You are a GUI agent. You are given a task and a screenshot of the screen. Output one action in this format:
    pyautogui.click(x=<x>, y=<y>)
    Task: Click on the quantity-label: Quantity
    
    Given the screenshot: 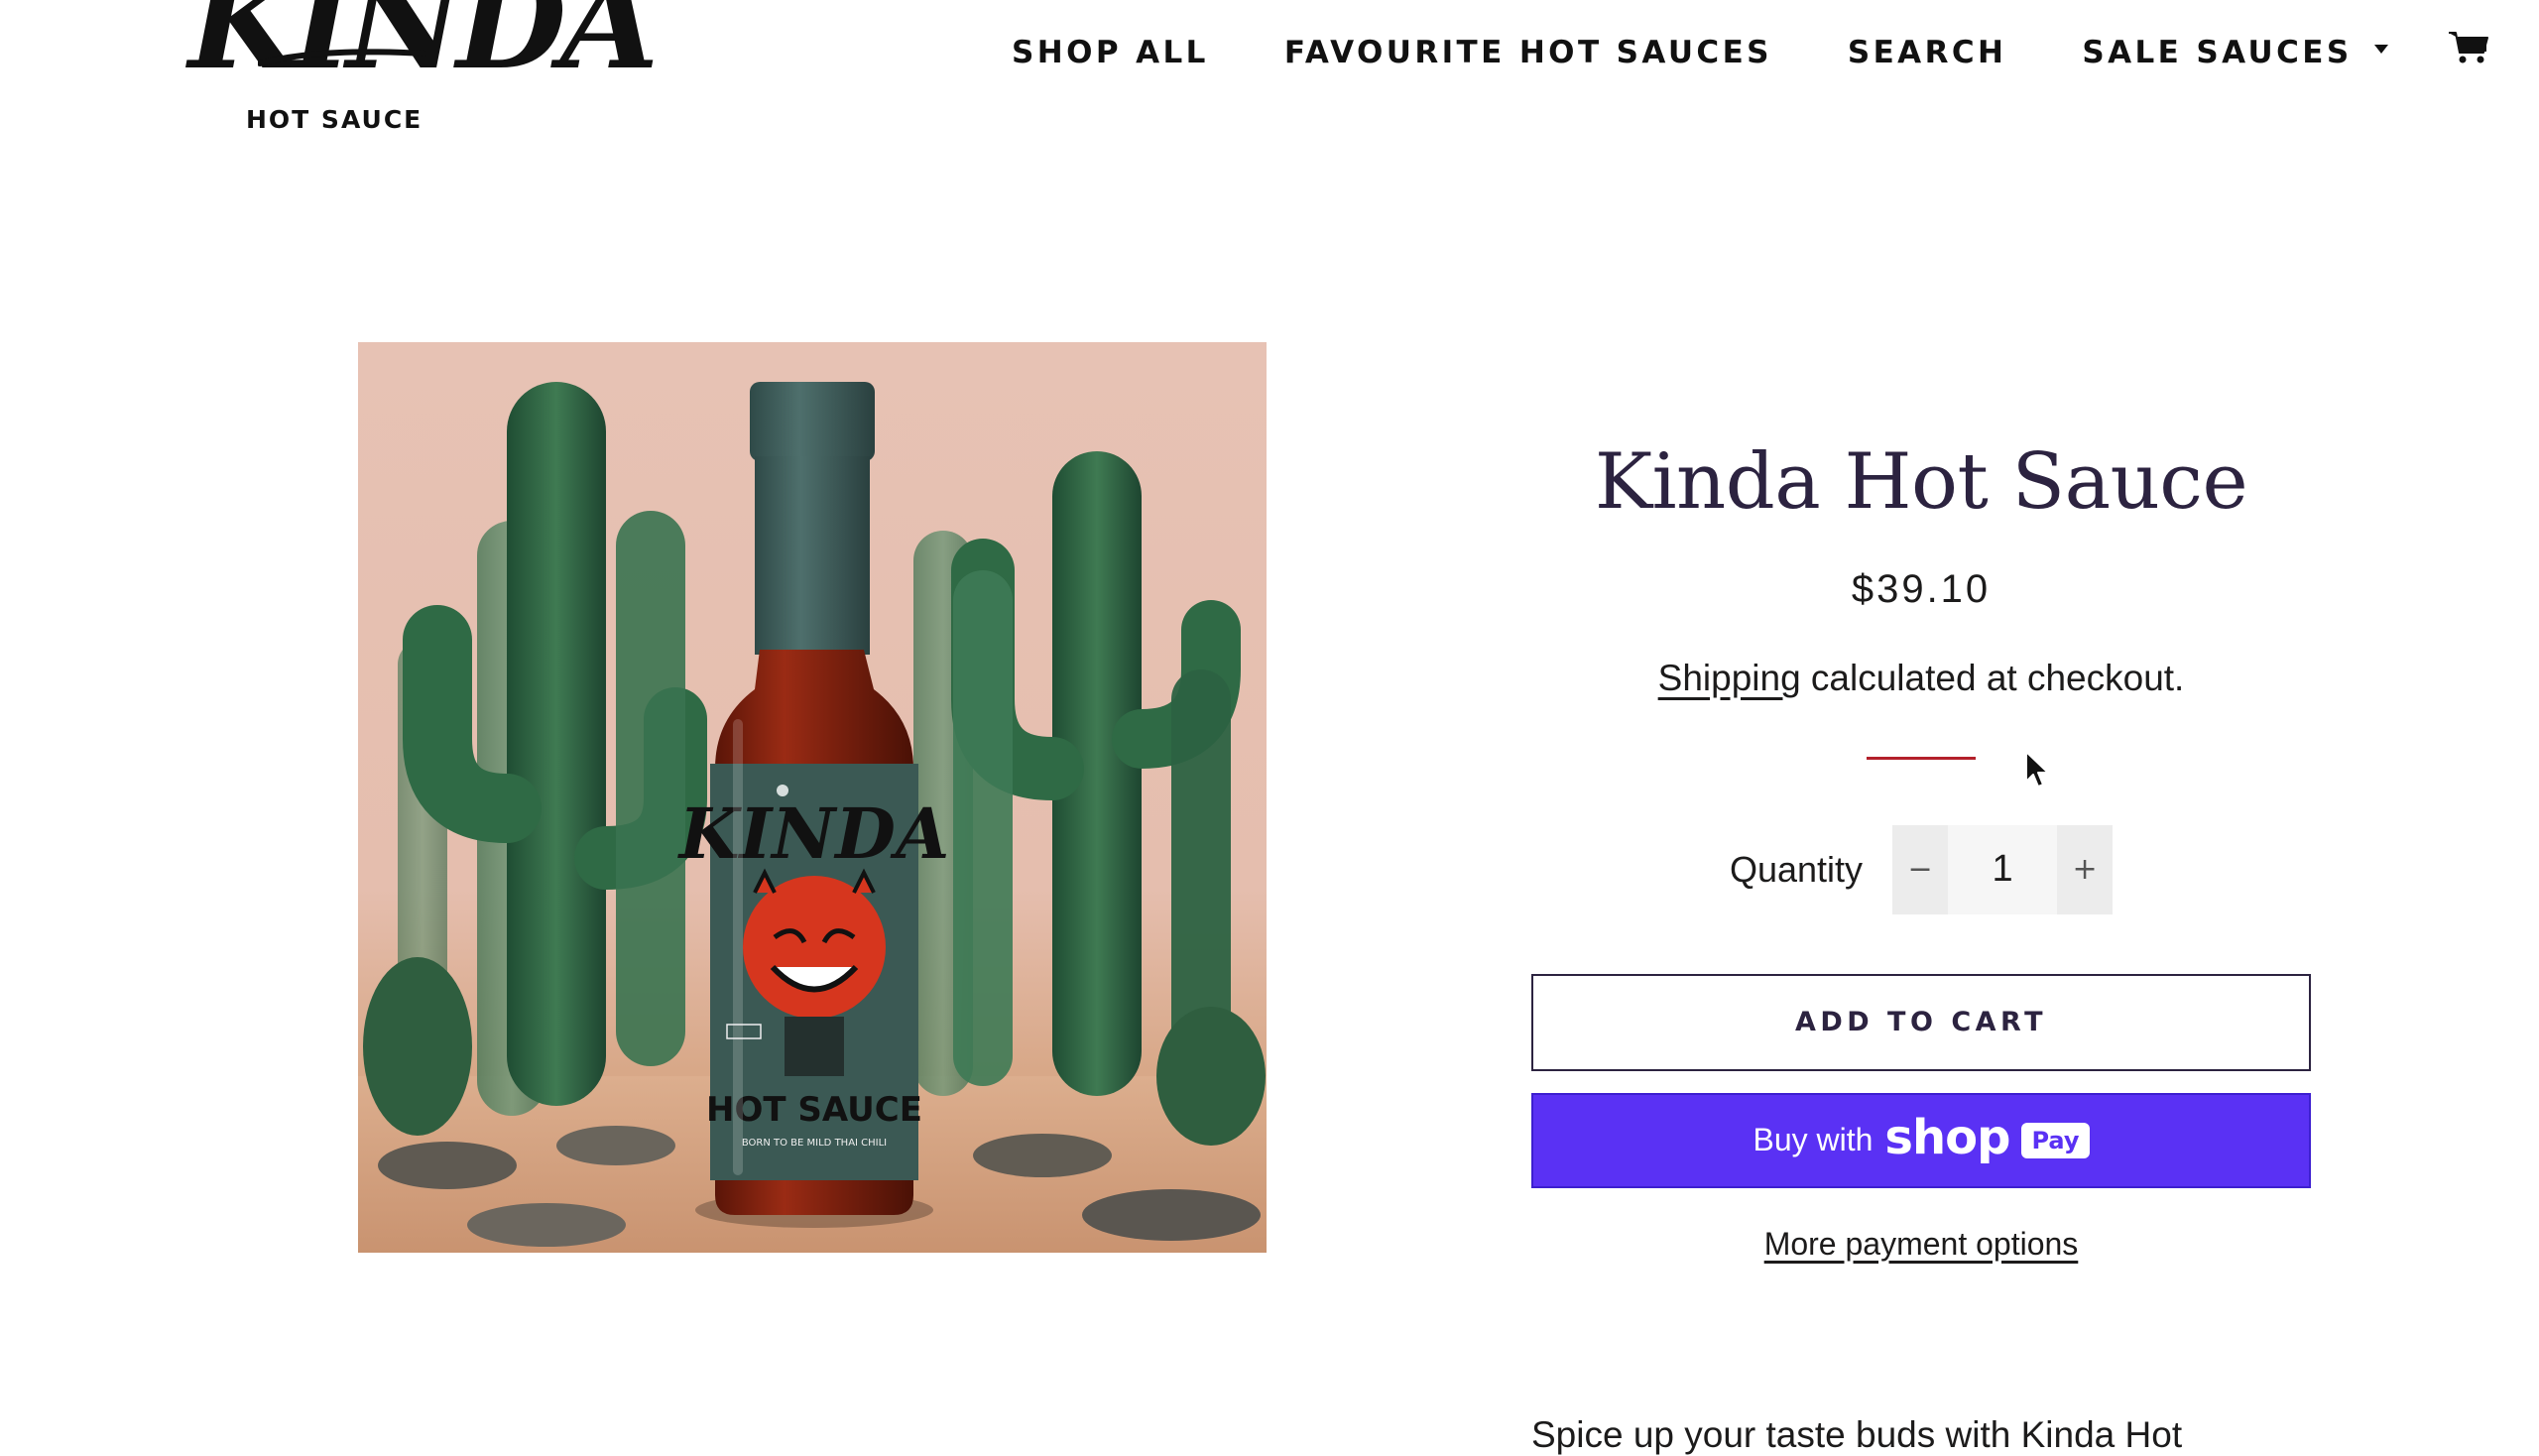 What is the action you would take?
    pyautogui.click(x=1797, y=869)
    